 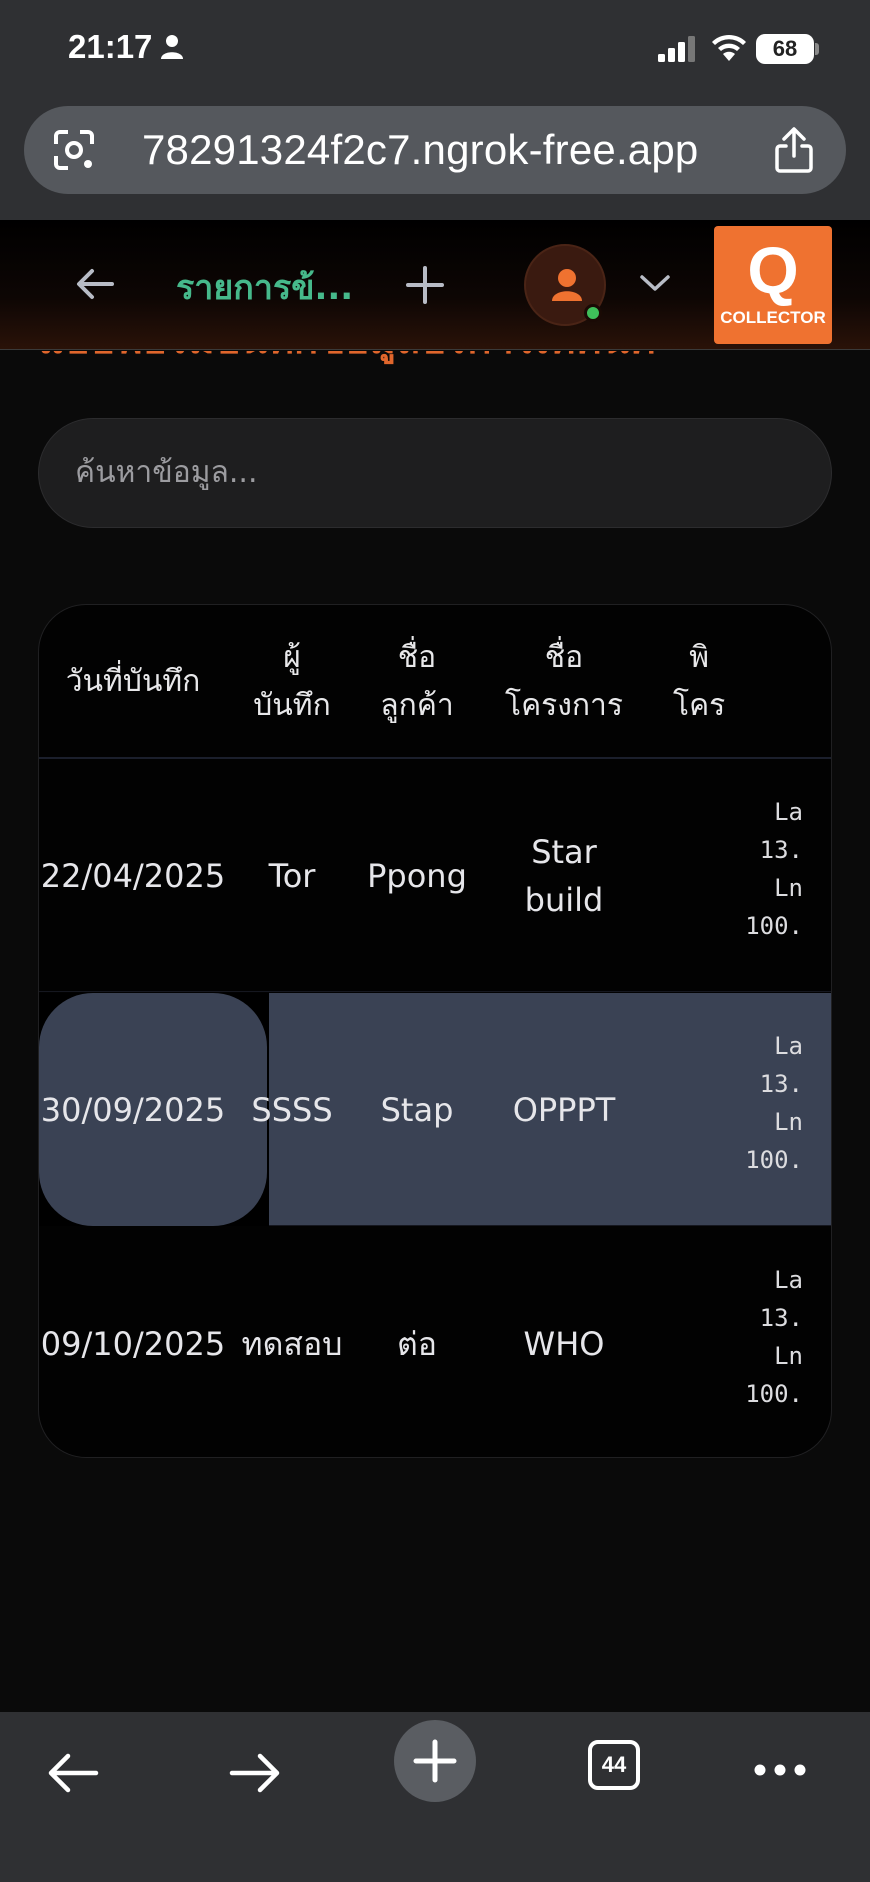 I want to click on new-tab-button, so click(x=435, y=1761).